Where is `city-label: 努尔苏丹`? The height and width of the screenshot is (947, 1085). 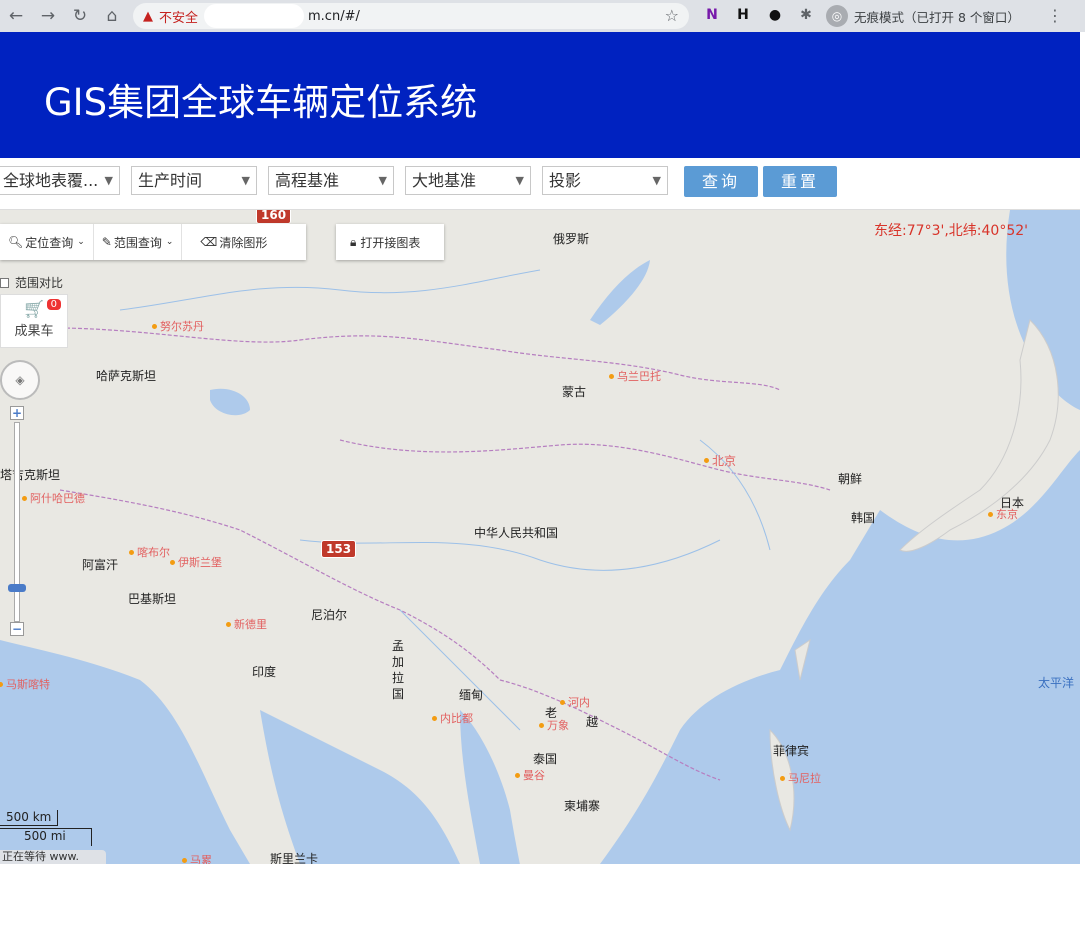
city-label: 努尔苏丹 is located at coordinates (178, 326).